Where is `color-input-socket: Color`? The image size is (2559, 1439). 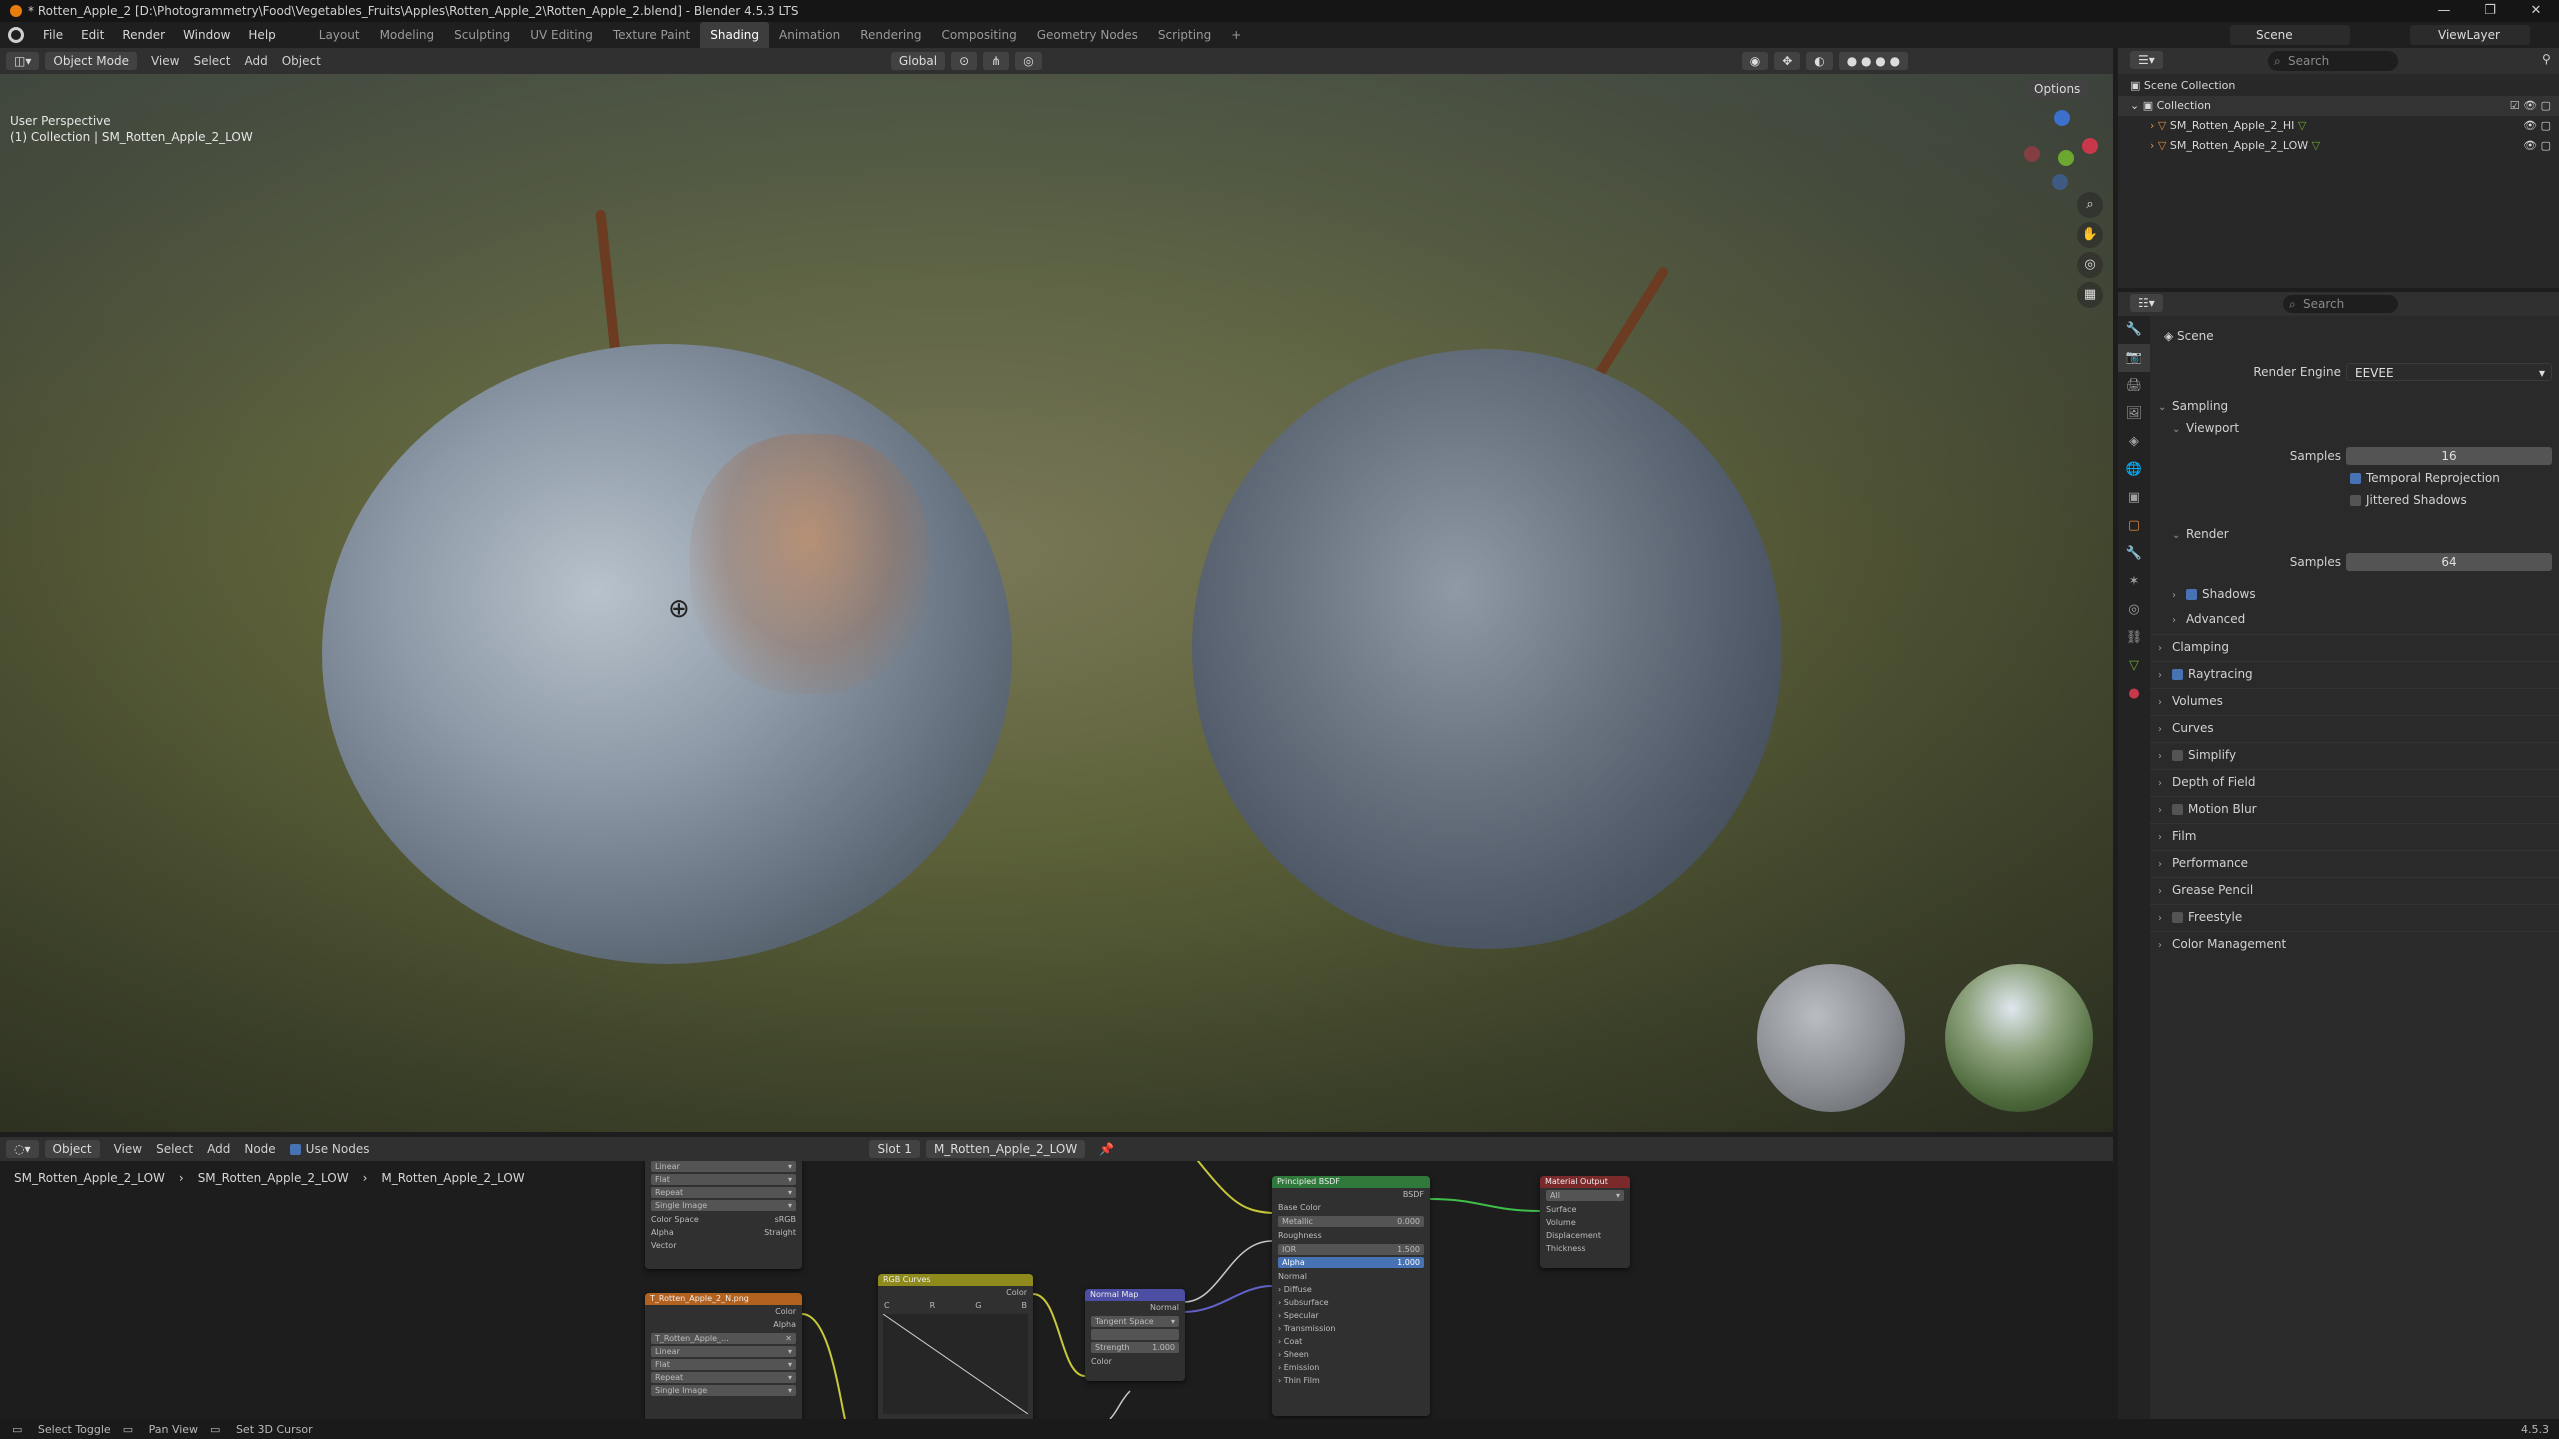 color-input-socket: Color is located at coordinates (1135, 1361).